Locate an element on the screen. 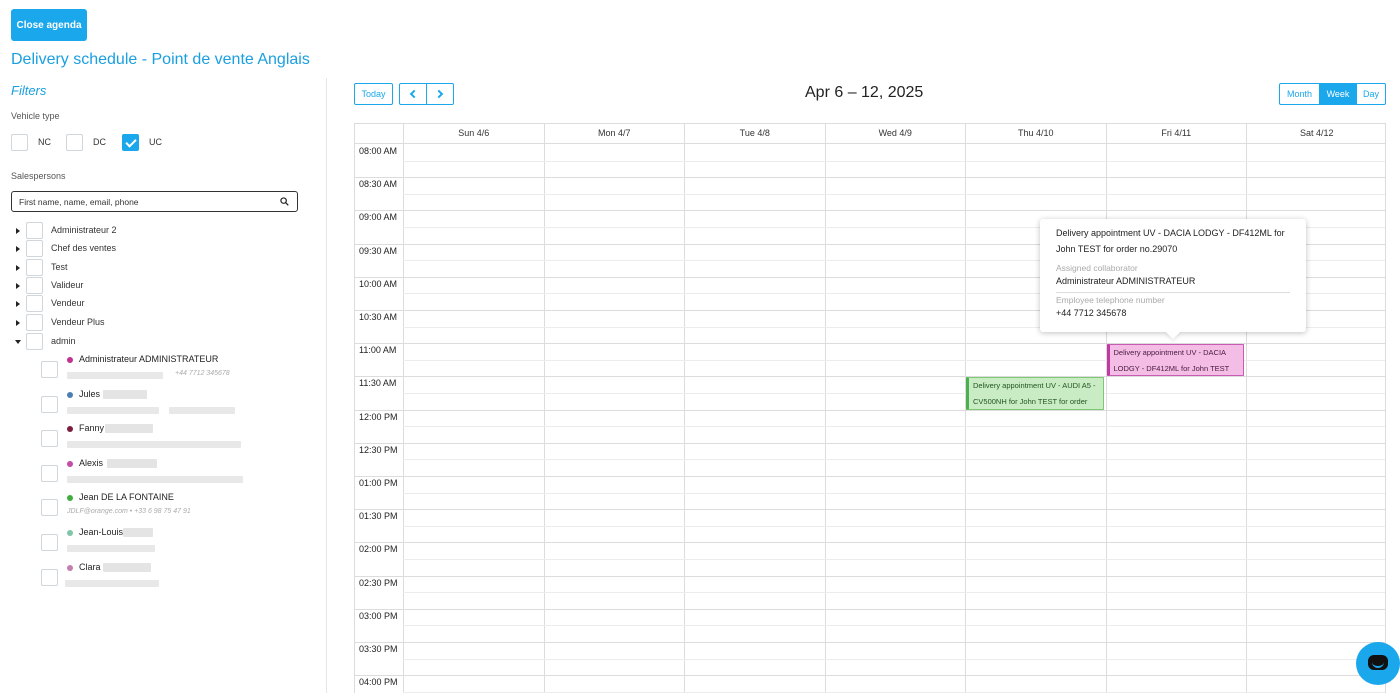  tooltip-collaborator-value: Administrateur ADMINISTRATEUR is located at coordinates (1126, 281).